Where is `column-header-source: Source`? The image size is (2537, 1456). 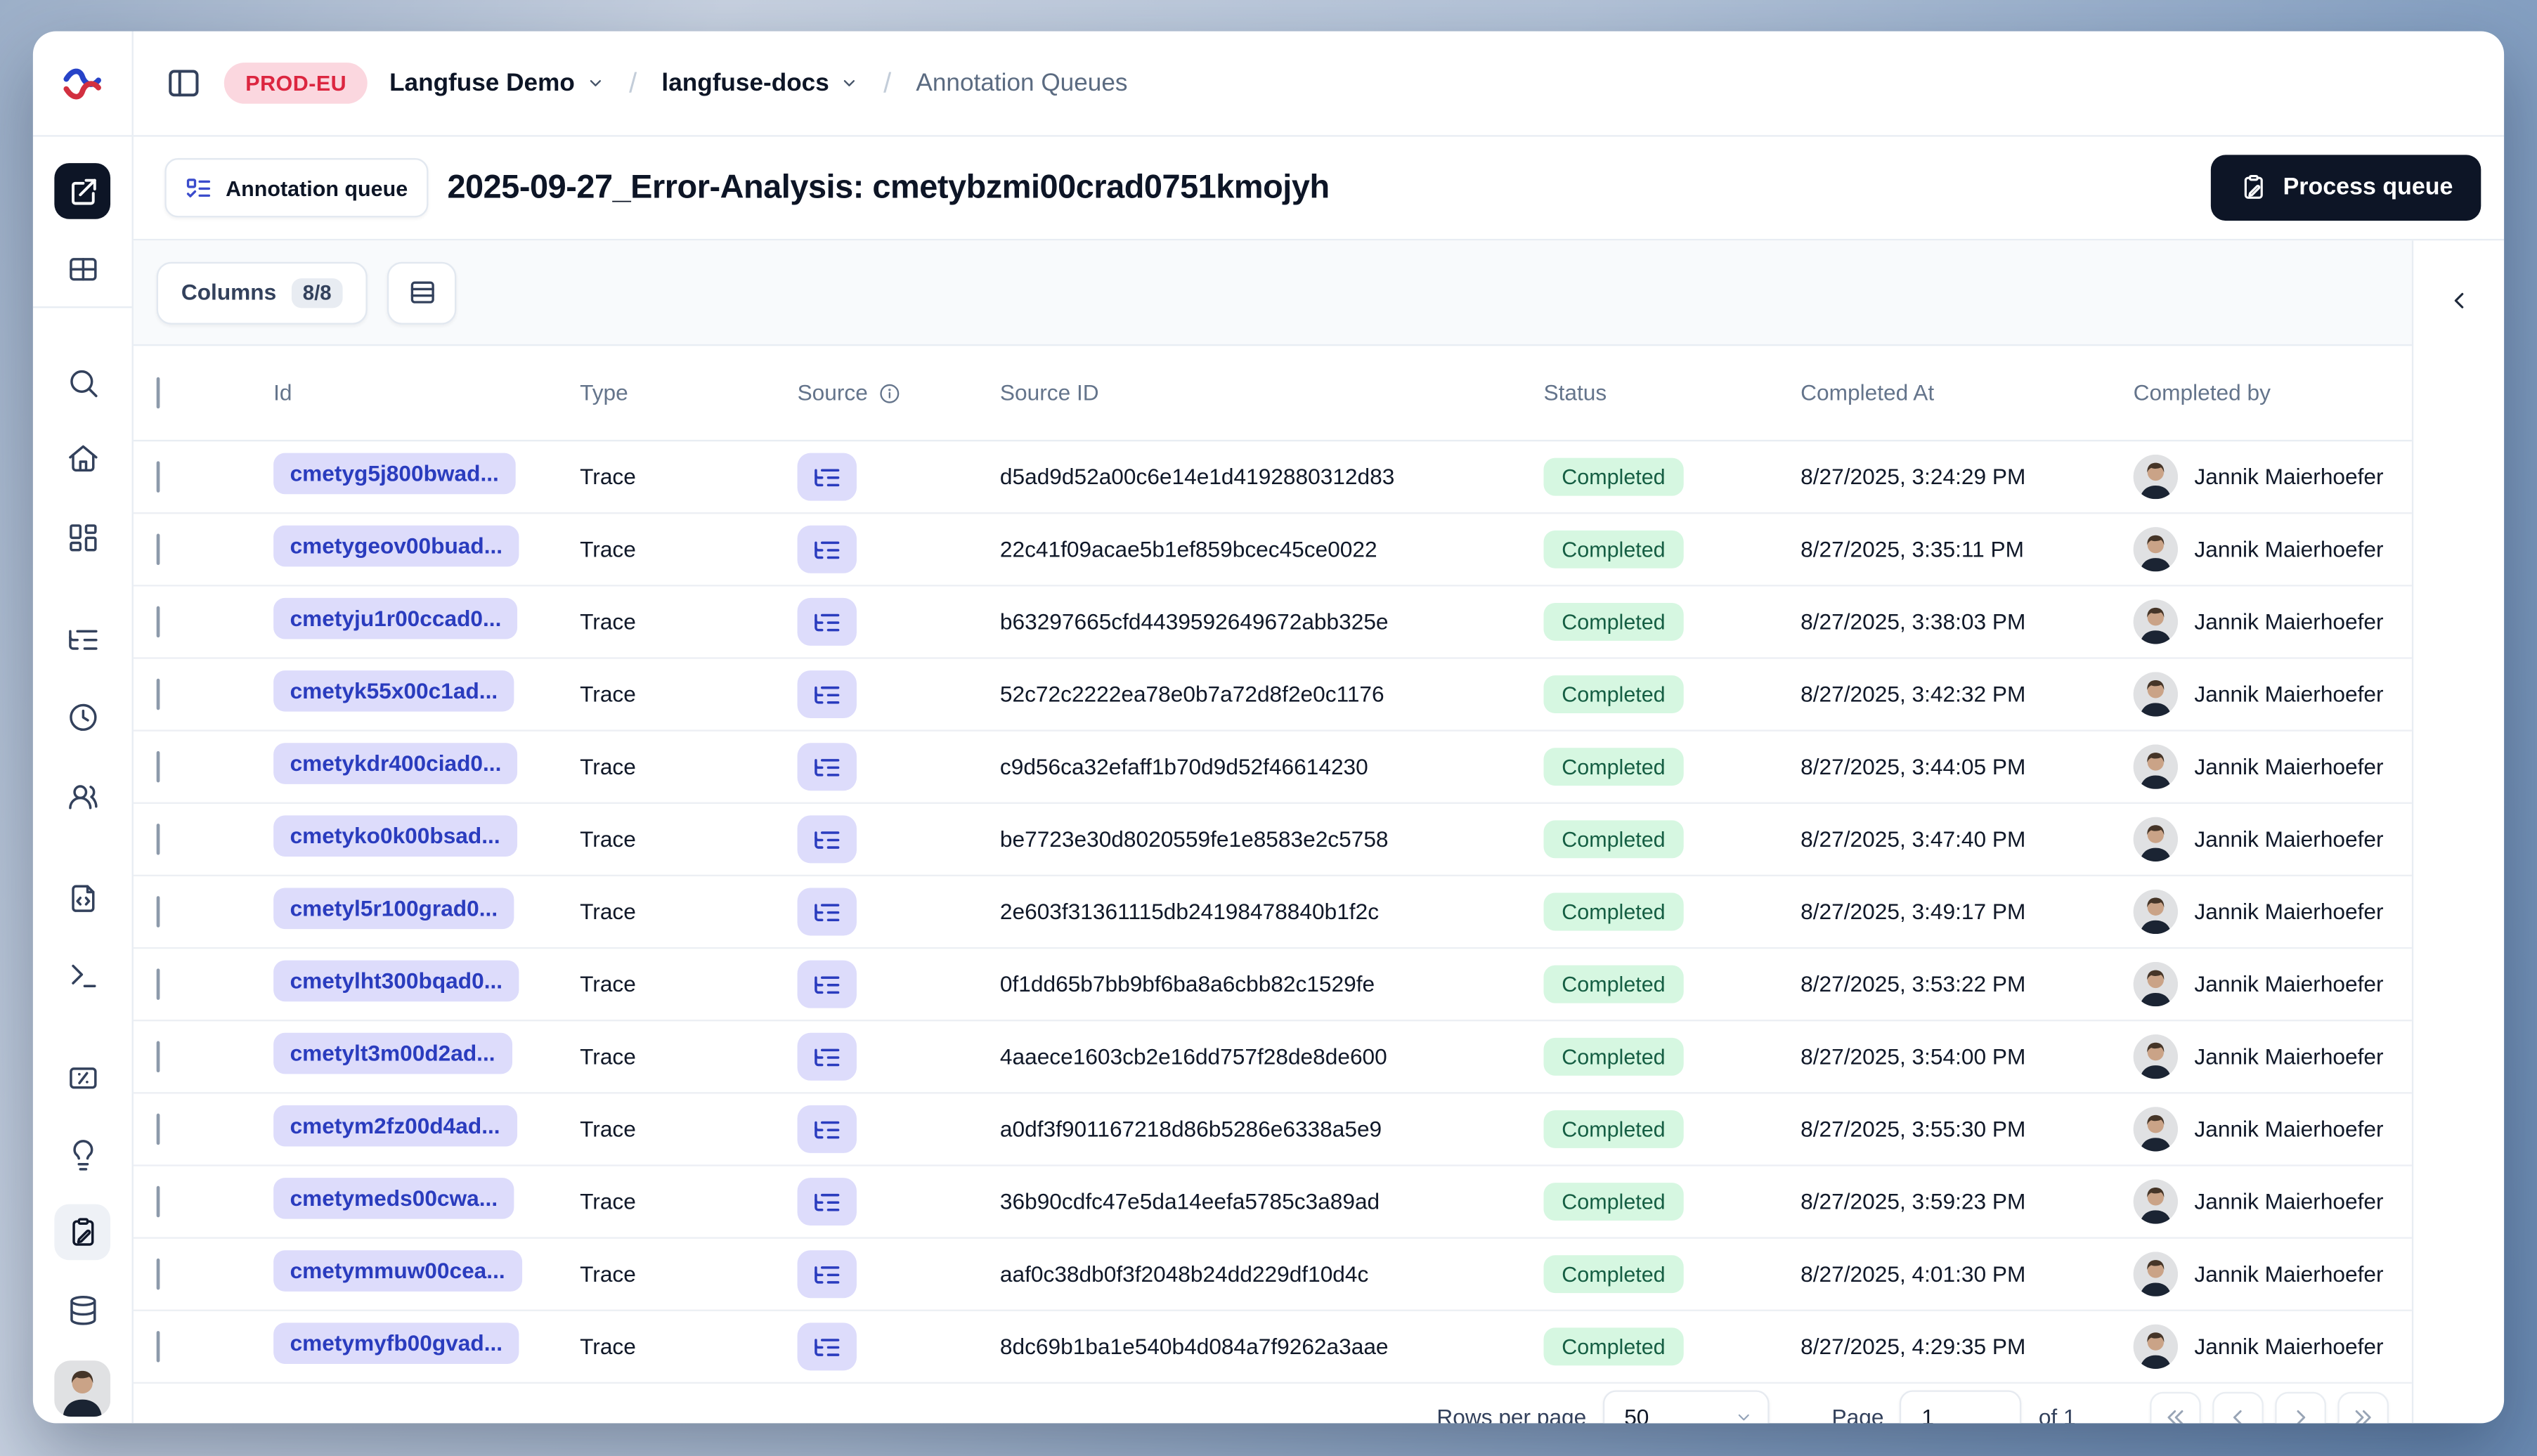
column-header-source: Source is located at coordinates (899, 393).